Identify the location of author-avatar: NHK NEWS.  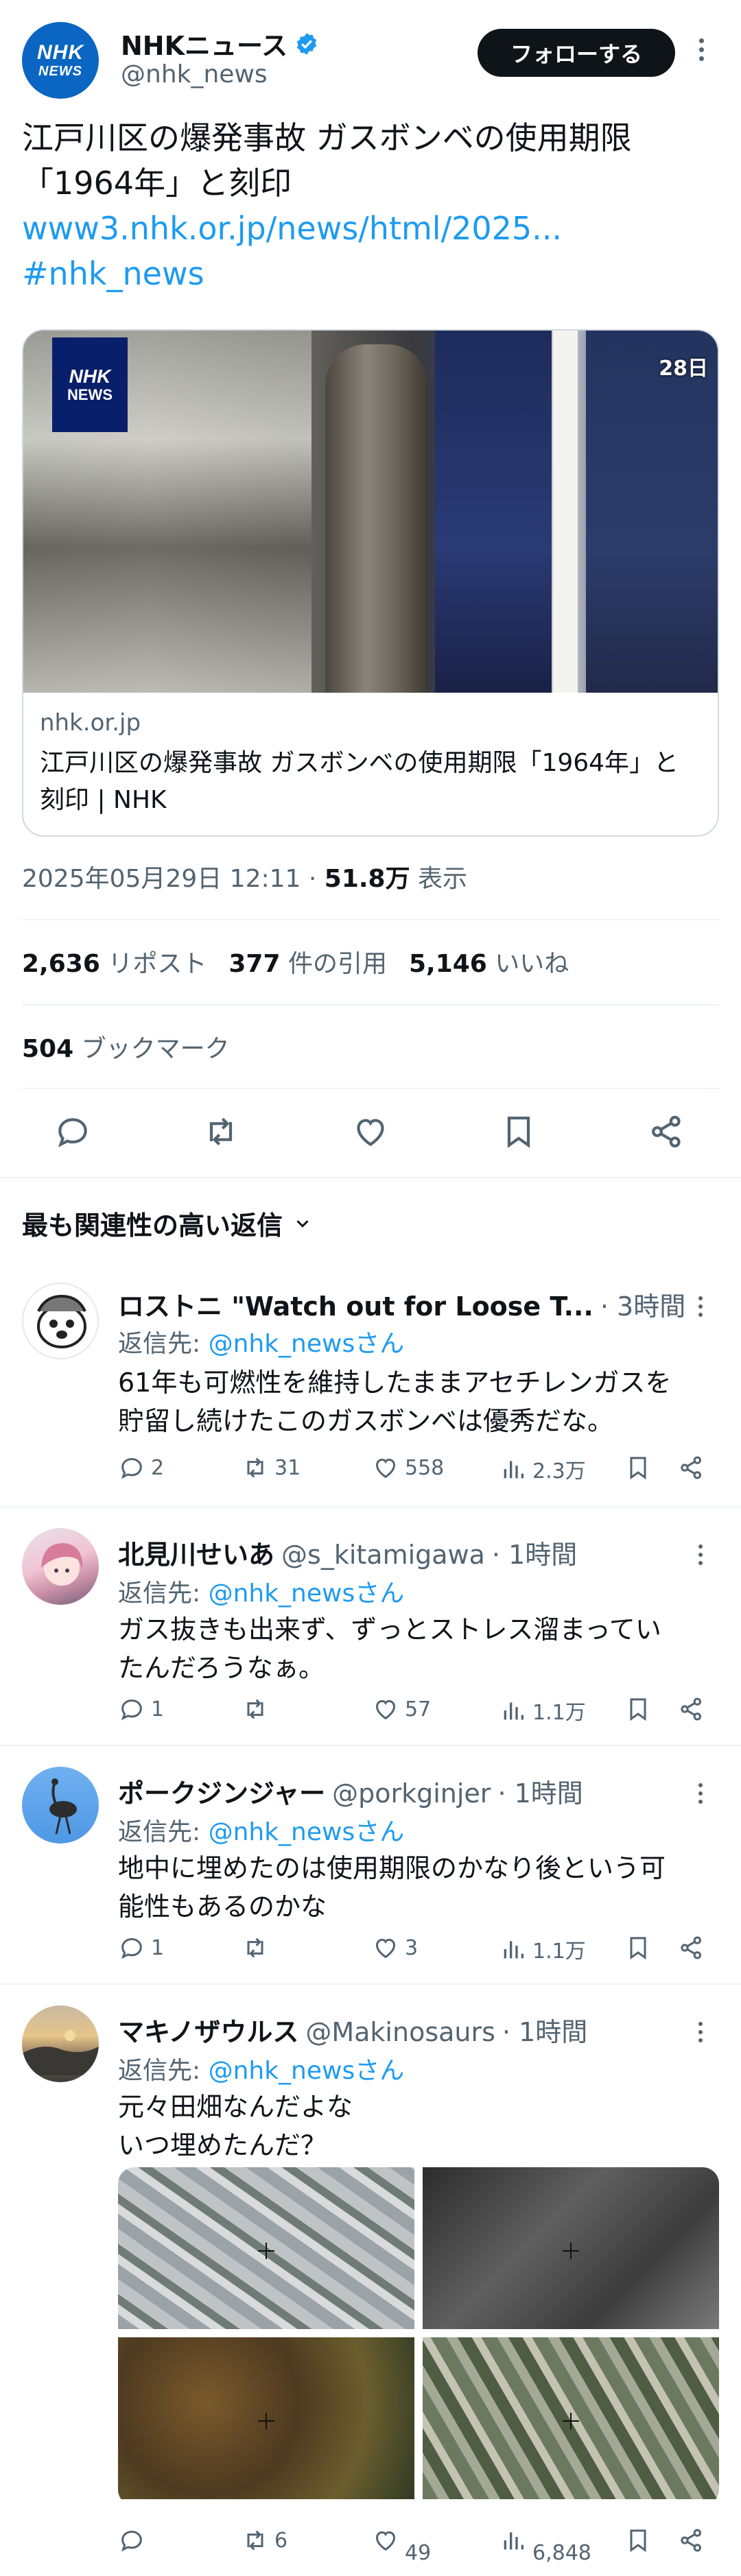
(60, 60).